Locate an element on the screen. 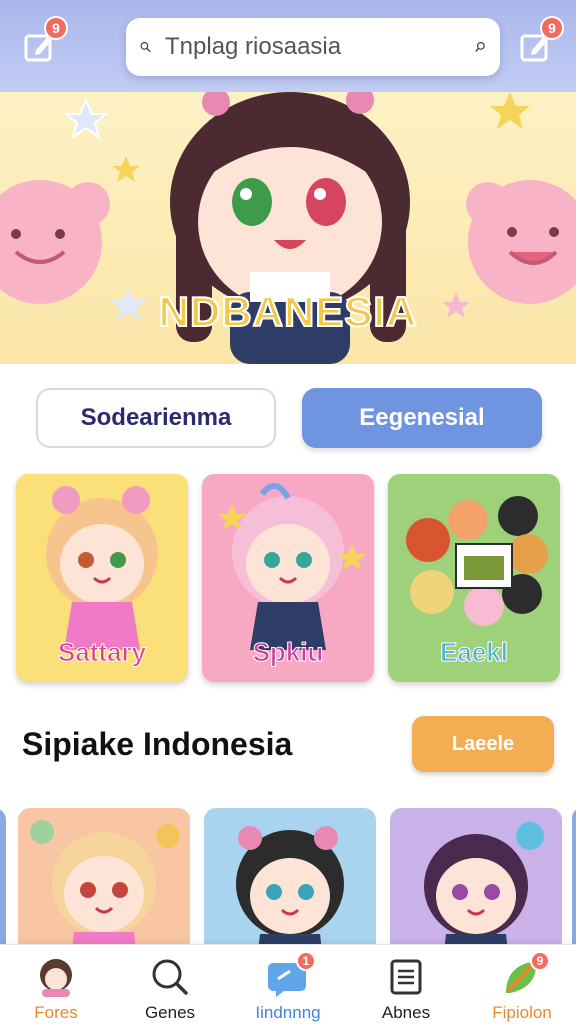 This screenshot has width=576, height=1024. chibi-black-hair-girl-icon is located at coordinates (290, 887).